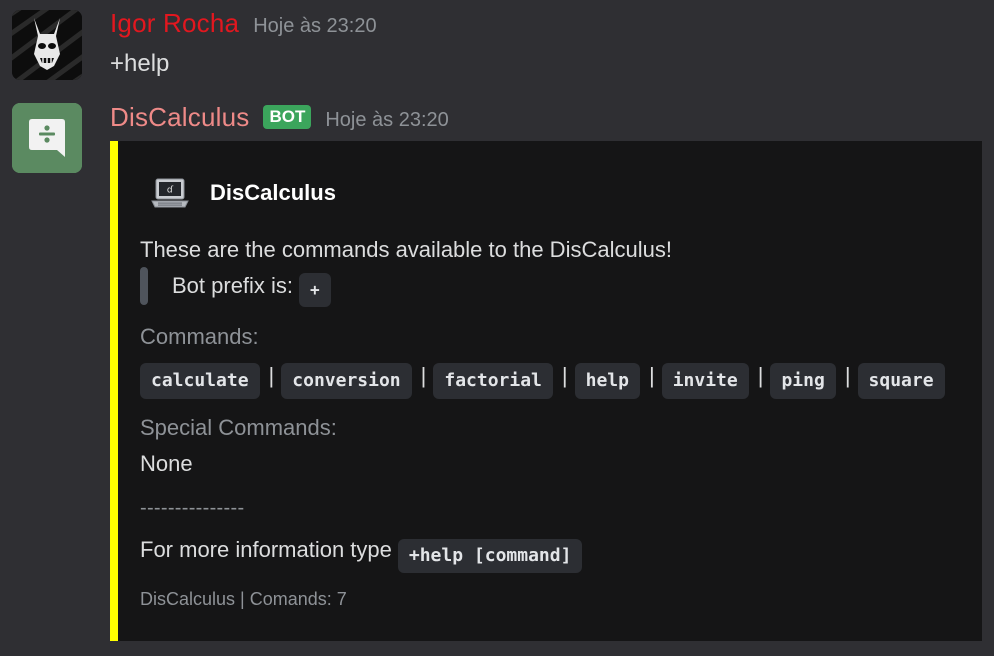 This screenshot has width=994, height=656. Describe the element at coordinates (315, 290) in the screenshot. I see `prefix-code: +` at that location.